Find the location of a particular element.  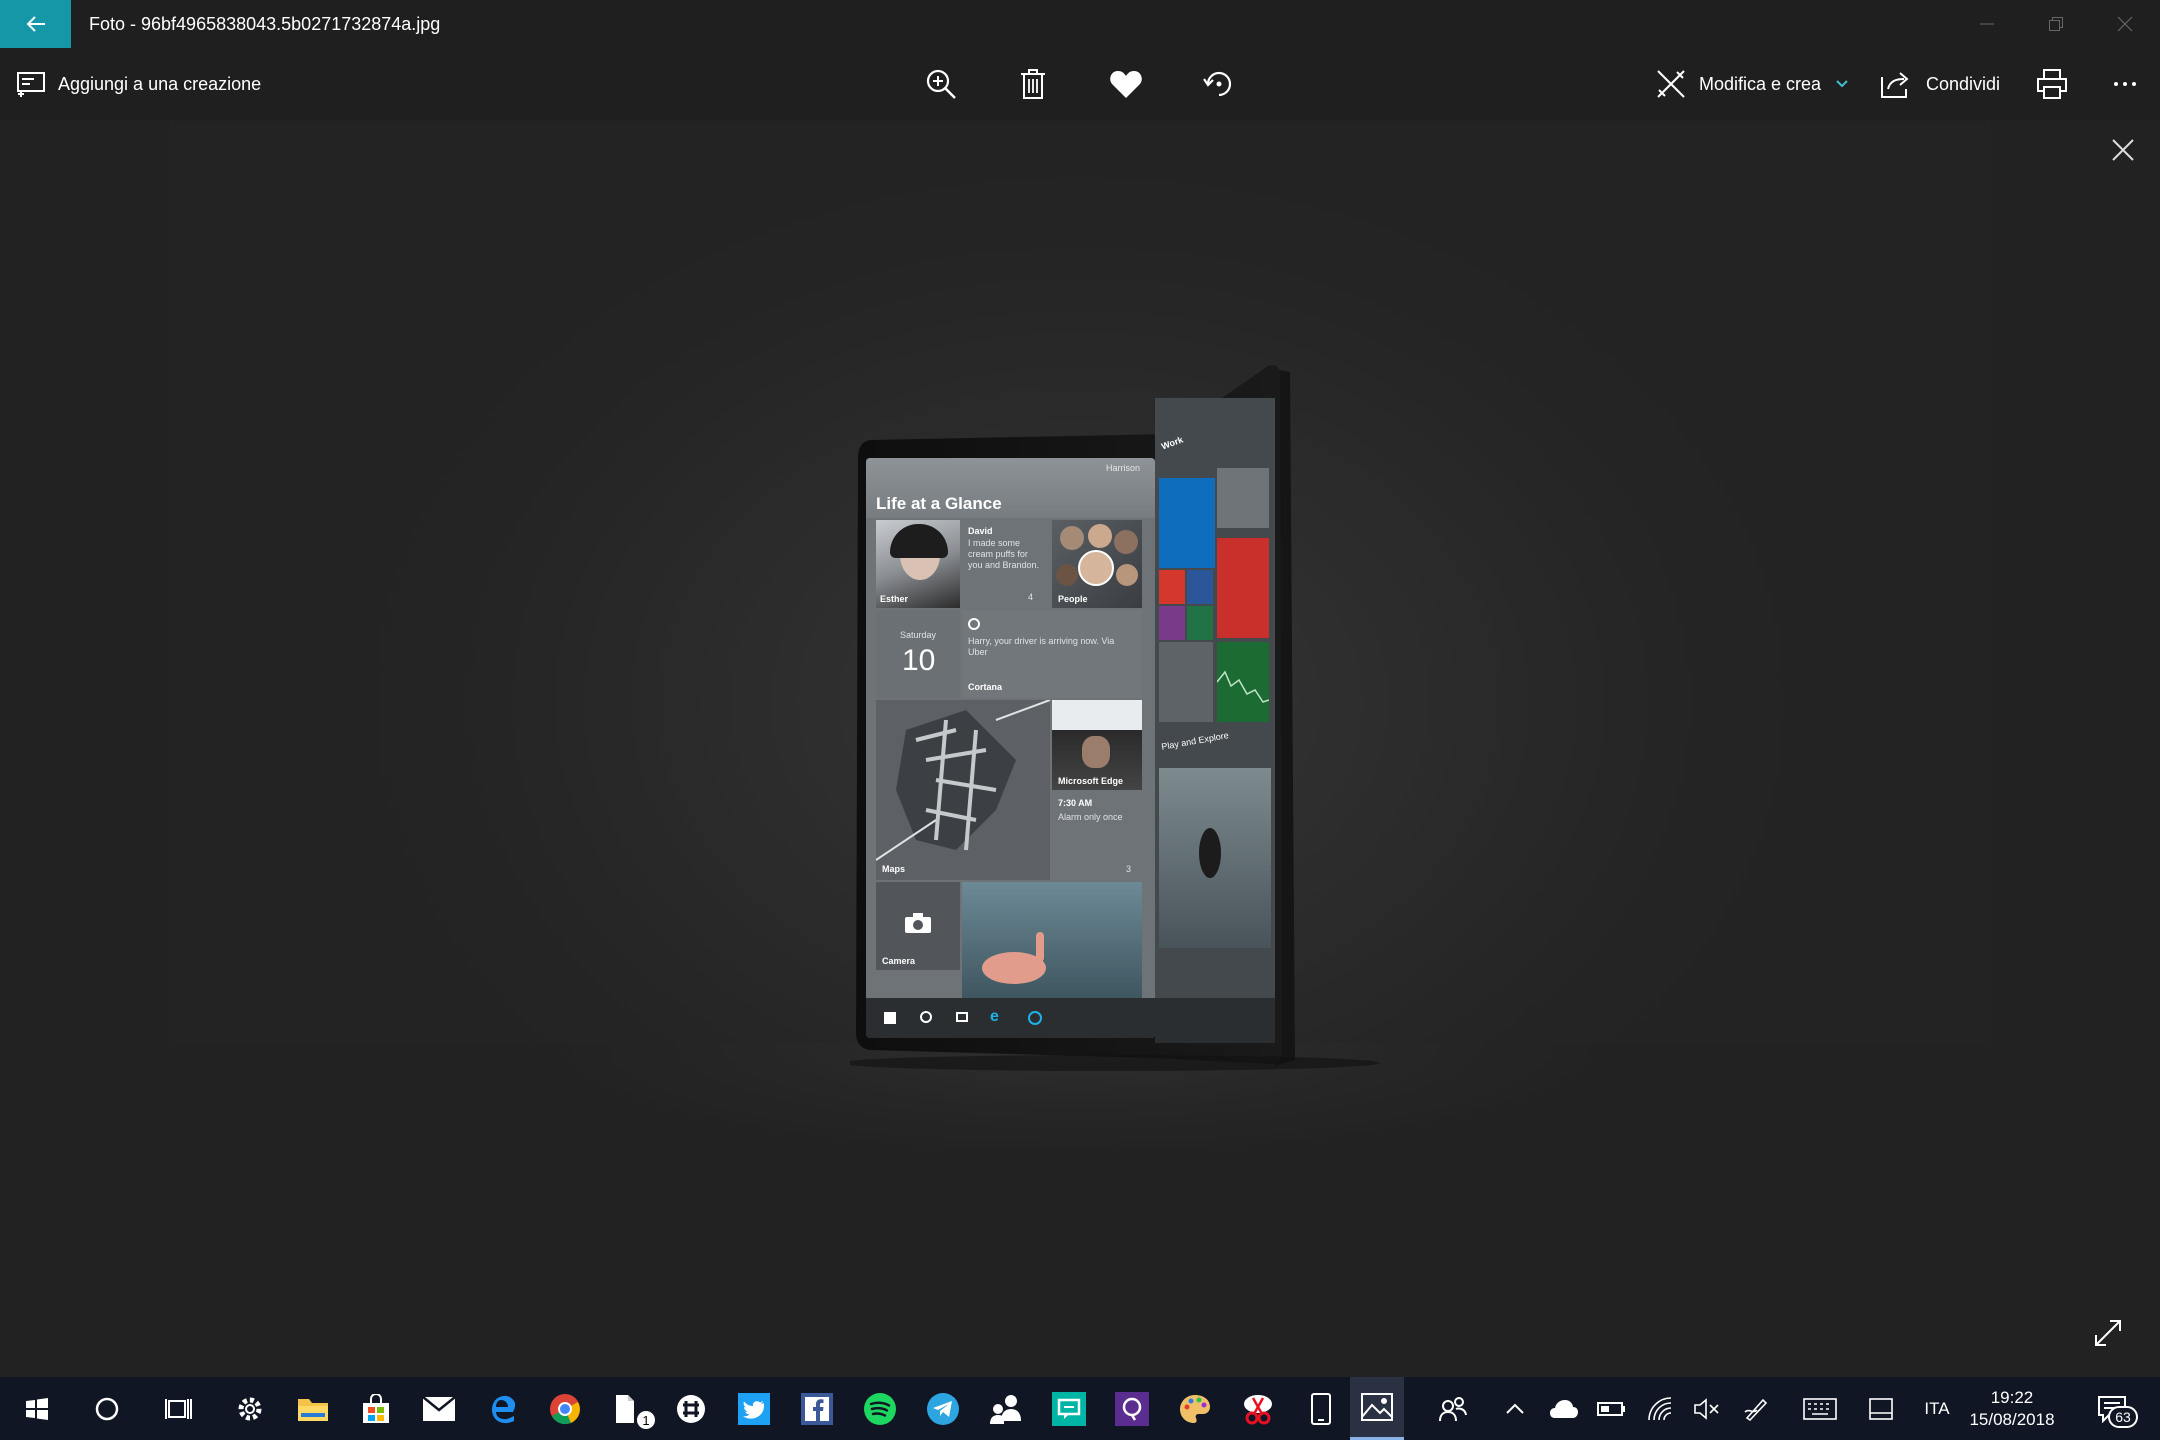

edit-create-button: Modifica e crea is located at coordinates (1752, 84).